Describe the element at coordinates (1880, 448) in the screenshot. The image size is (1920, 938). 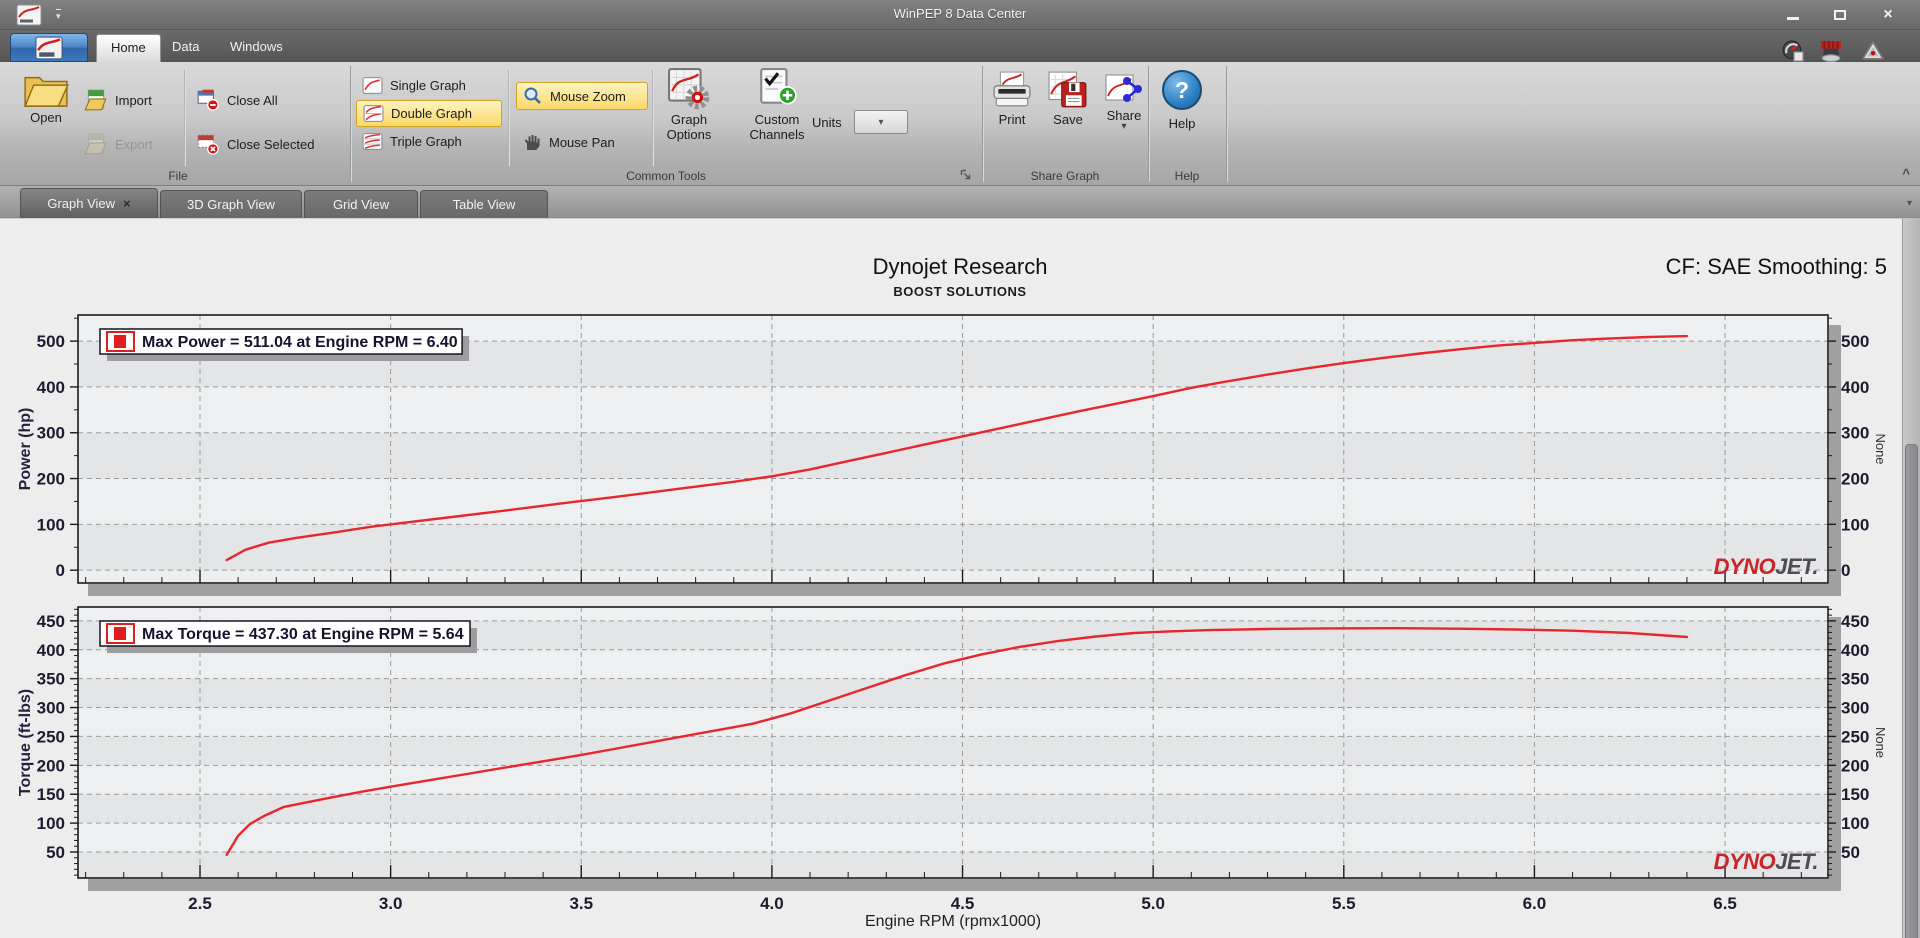
I see `right-axis-title: None` at that location.